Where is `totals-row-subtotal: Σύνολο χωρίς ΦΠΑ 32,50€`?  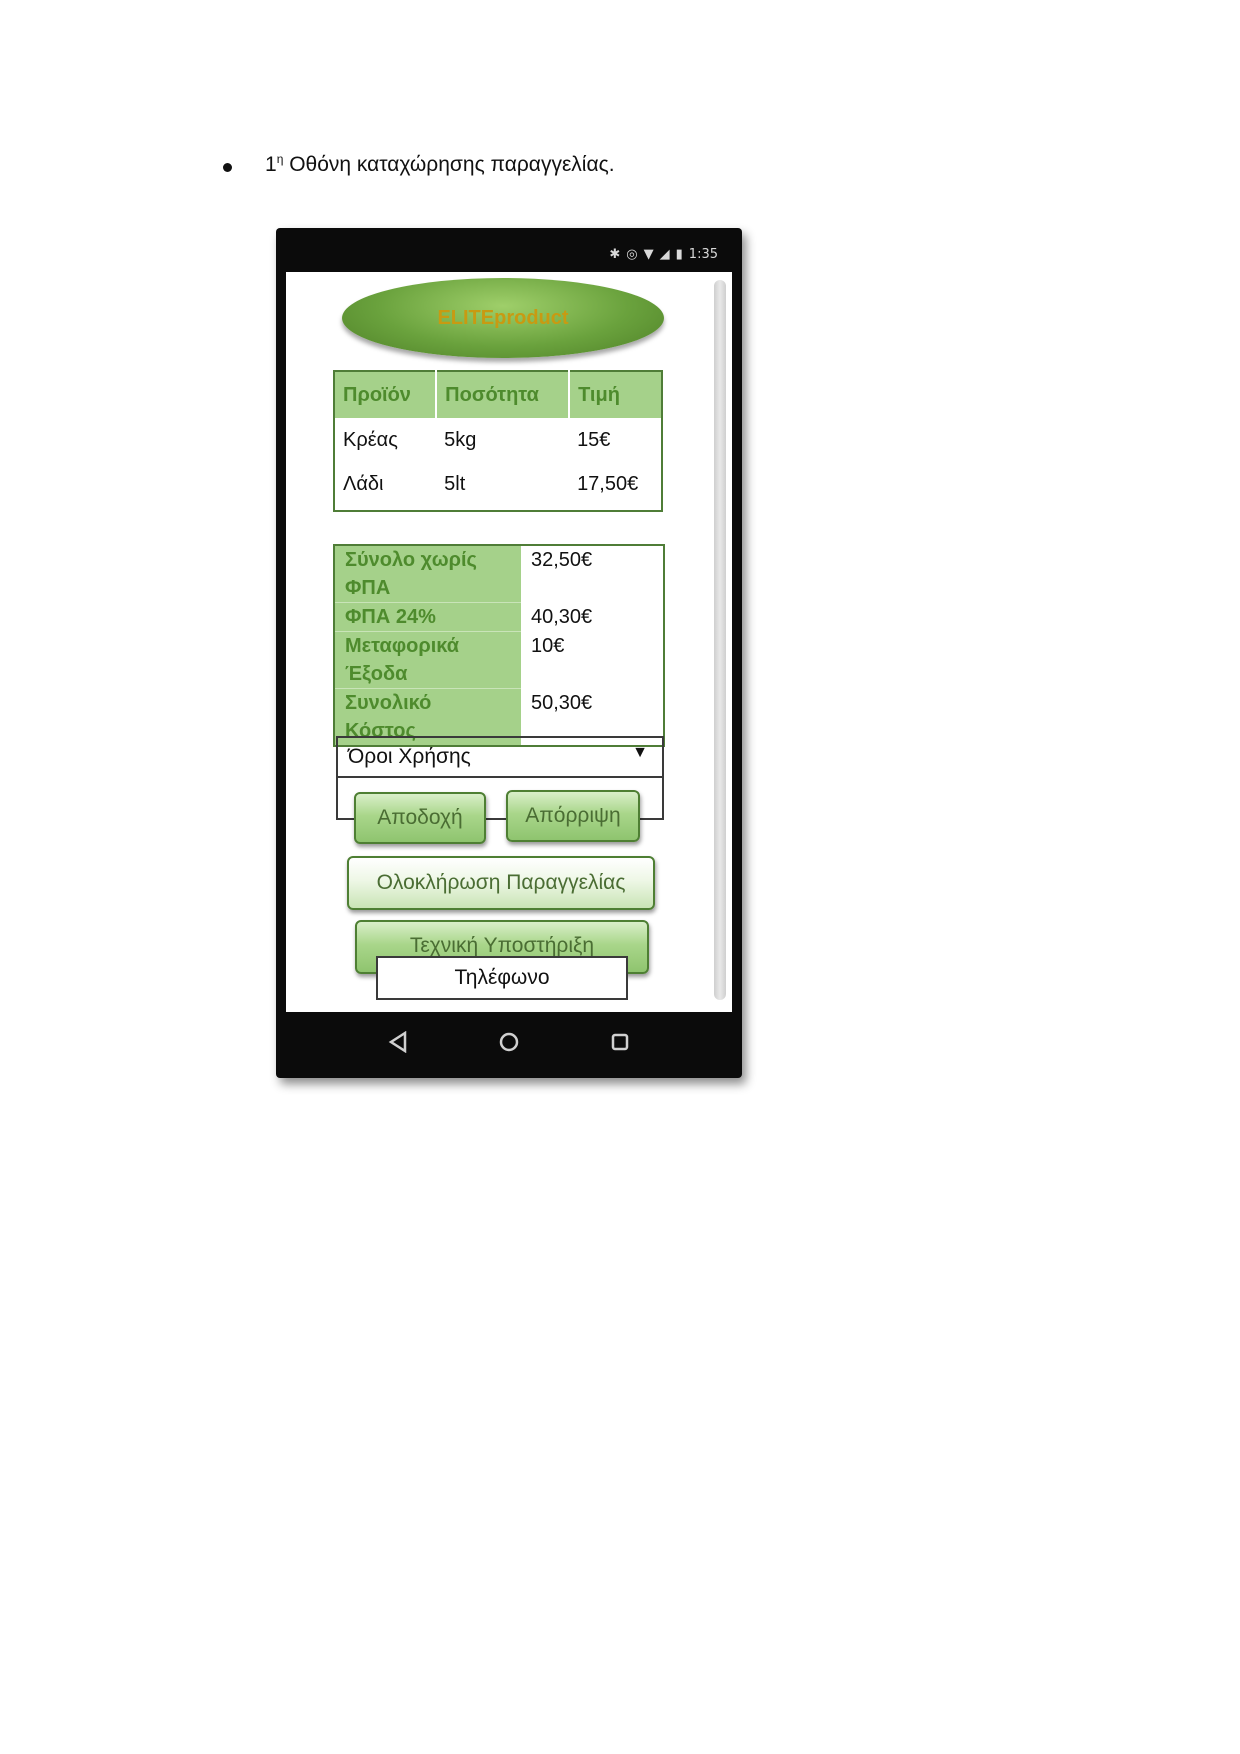 totals-row-subtotal: Σύνολο χωρίς ΦΠΑ 32,50€ is located at coordinates (499, 574).